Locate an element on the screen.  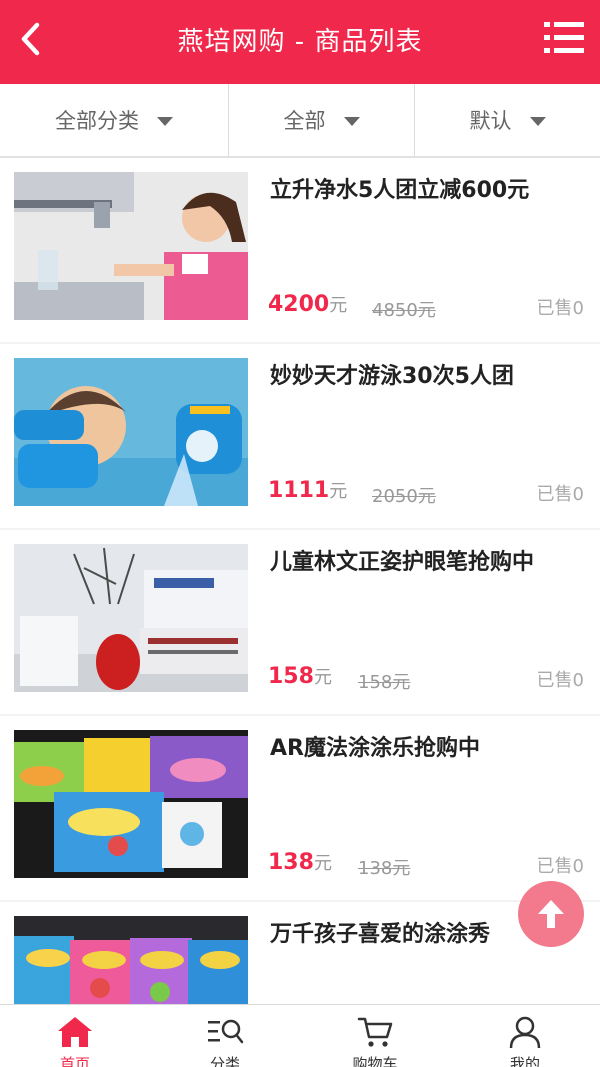
tab-category-label: 分类 is located at coordinates (224, 1061).